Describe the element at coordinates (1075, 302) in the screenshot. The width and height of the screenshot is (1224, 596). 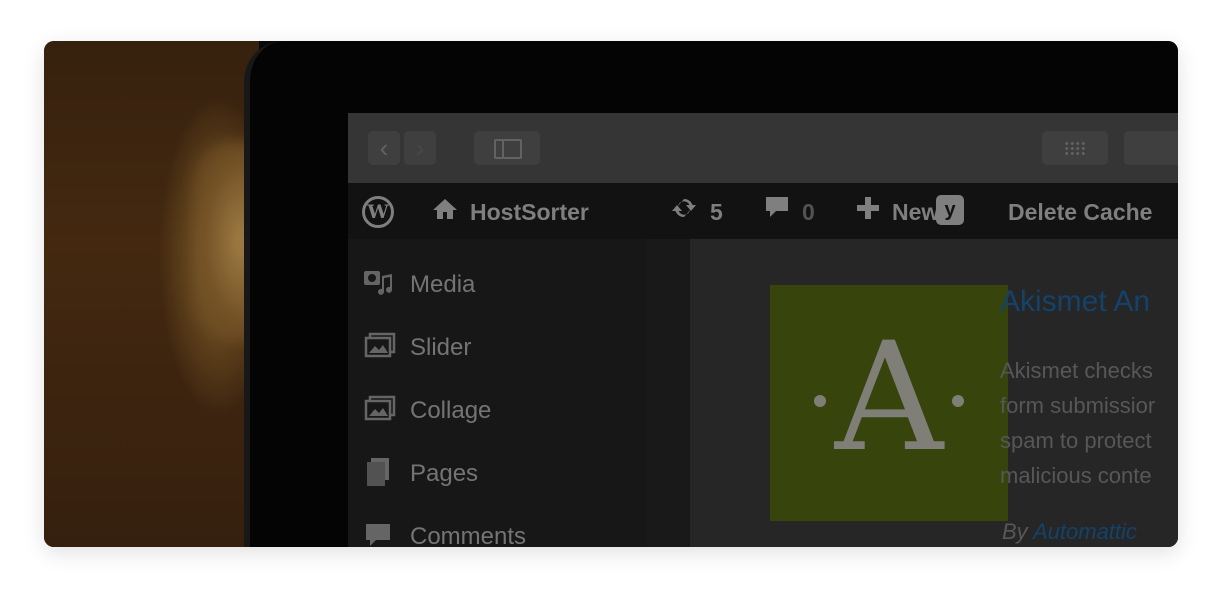
I see `plugin-title: Akismet An` at that location.